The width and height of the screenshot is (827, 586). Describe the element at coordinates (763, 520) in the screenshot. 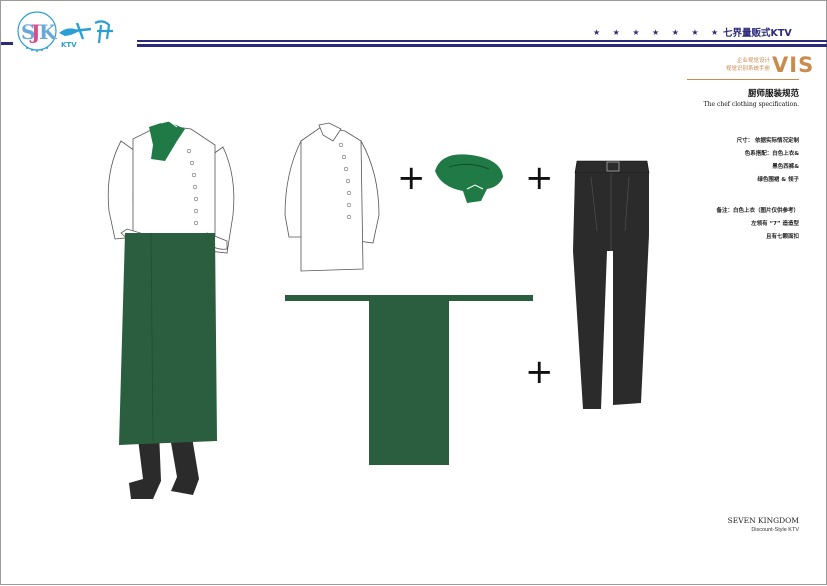

I see `footer-title: SEVEN KINGDOM` at that location.